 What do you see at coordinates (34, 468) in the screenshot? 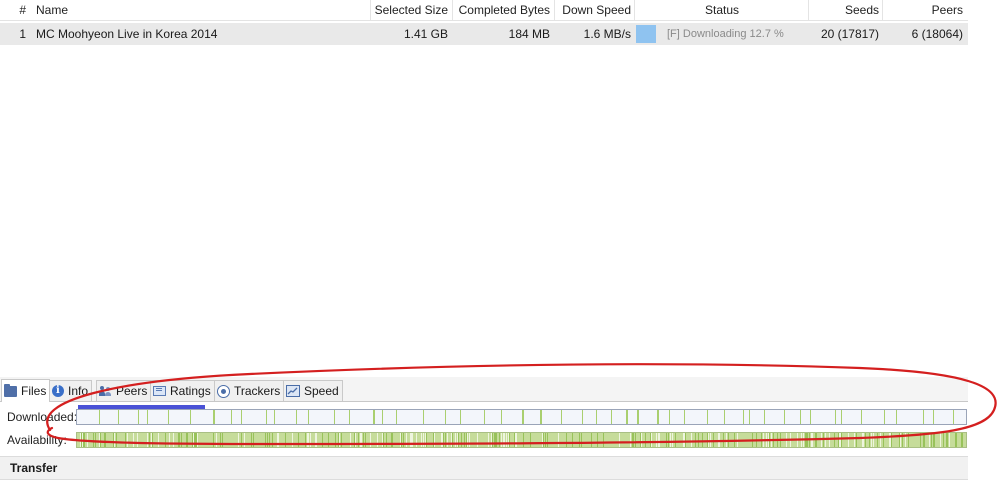
I see `transfer-title: Transfer` at bounding box center [34, 468].